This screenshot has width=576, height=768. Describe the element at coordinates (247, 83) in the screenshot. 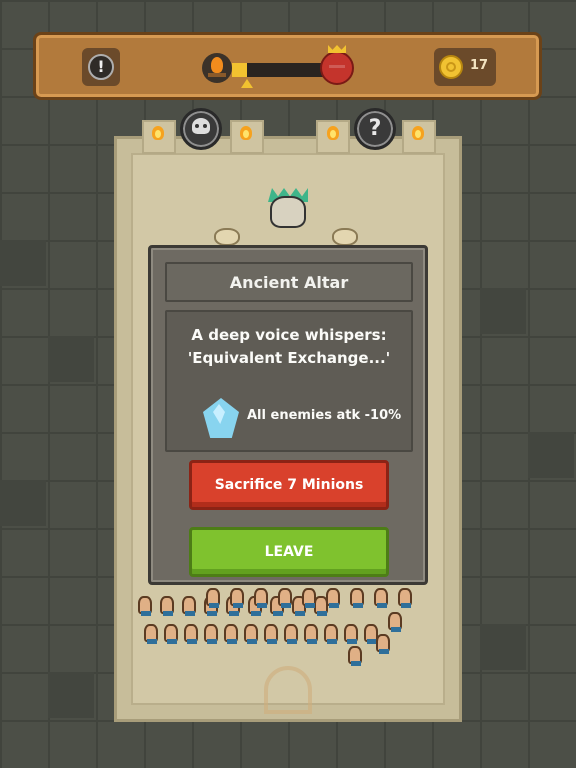

I see `progress-marker` at that location.